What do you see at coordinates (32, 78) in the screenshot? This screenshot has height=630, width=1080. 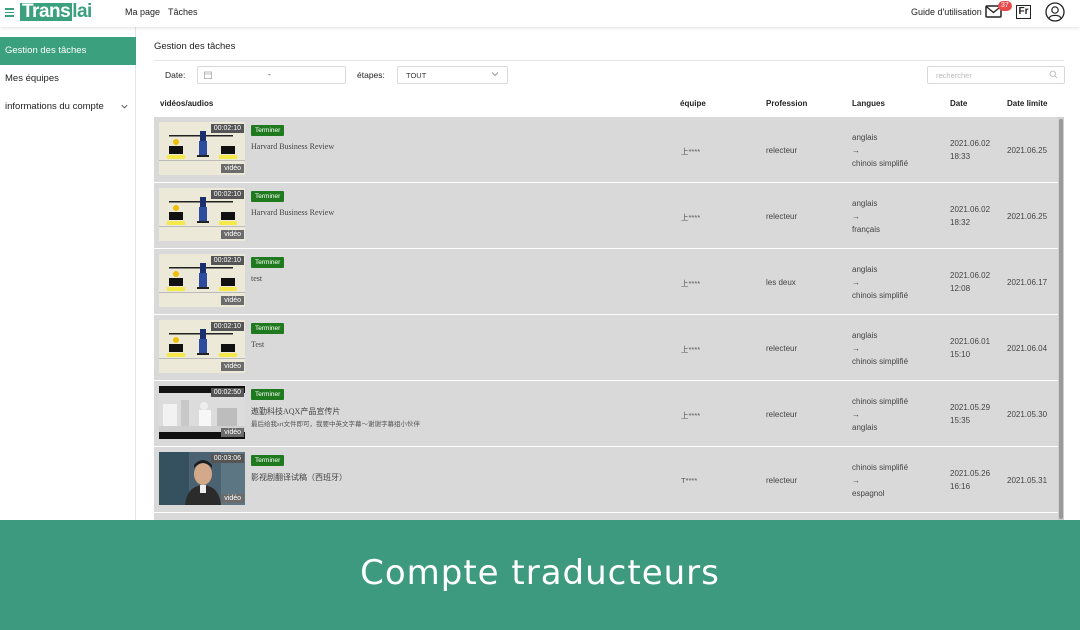 I see `sidebar-item-label: Mes équipes` at bounding box center [32, 78].